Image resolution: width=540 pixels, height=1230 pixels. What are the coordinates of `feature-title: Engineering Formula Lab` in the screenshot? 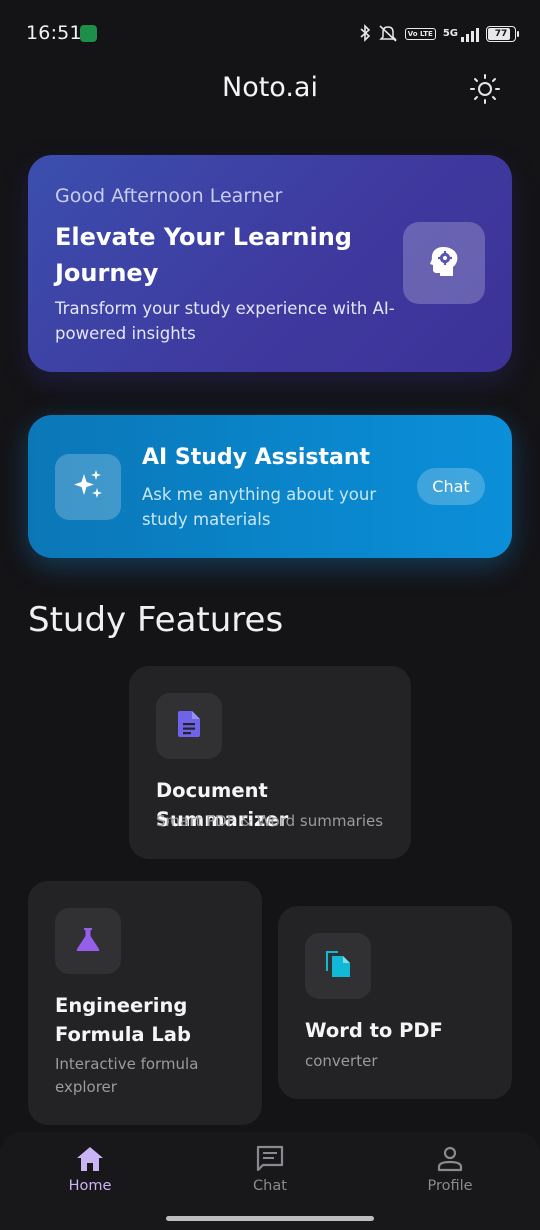 It's located at (123, 1020).